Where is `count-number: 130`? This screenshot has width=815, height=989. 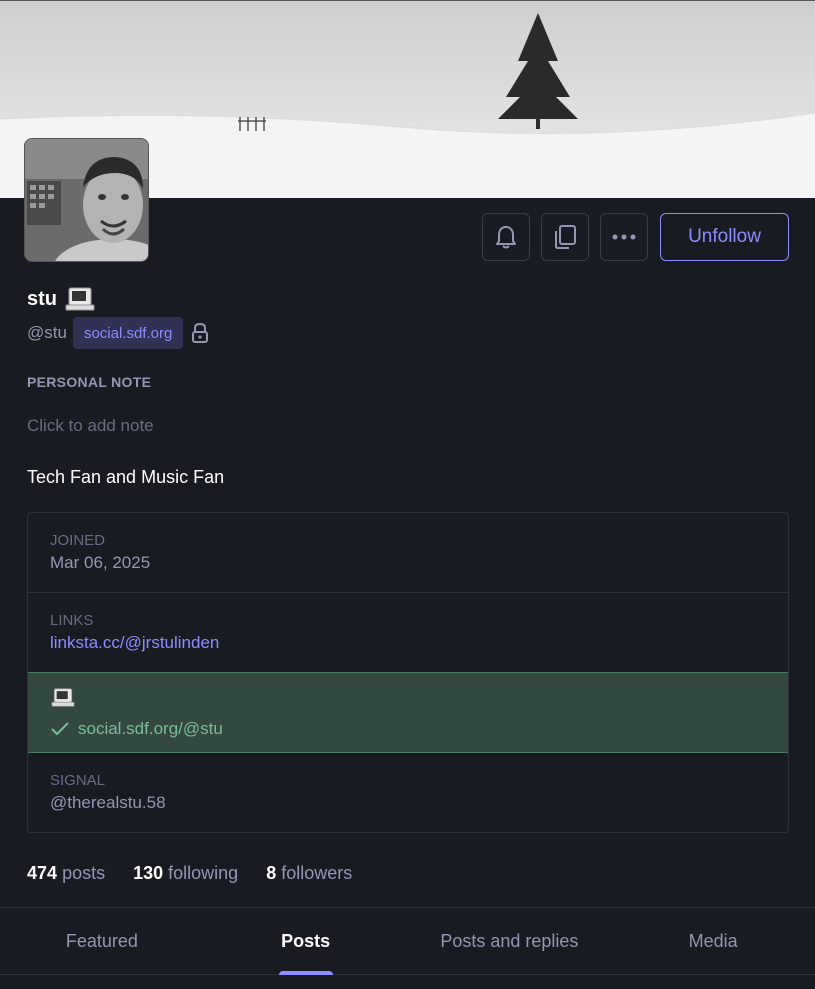 count-number: 130 is located at coordinates (148, 873).